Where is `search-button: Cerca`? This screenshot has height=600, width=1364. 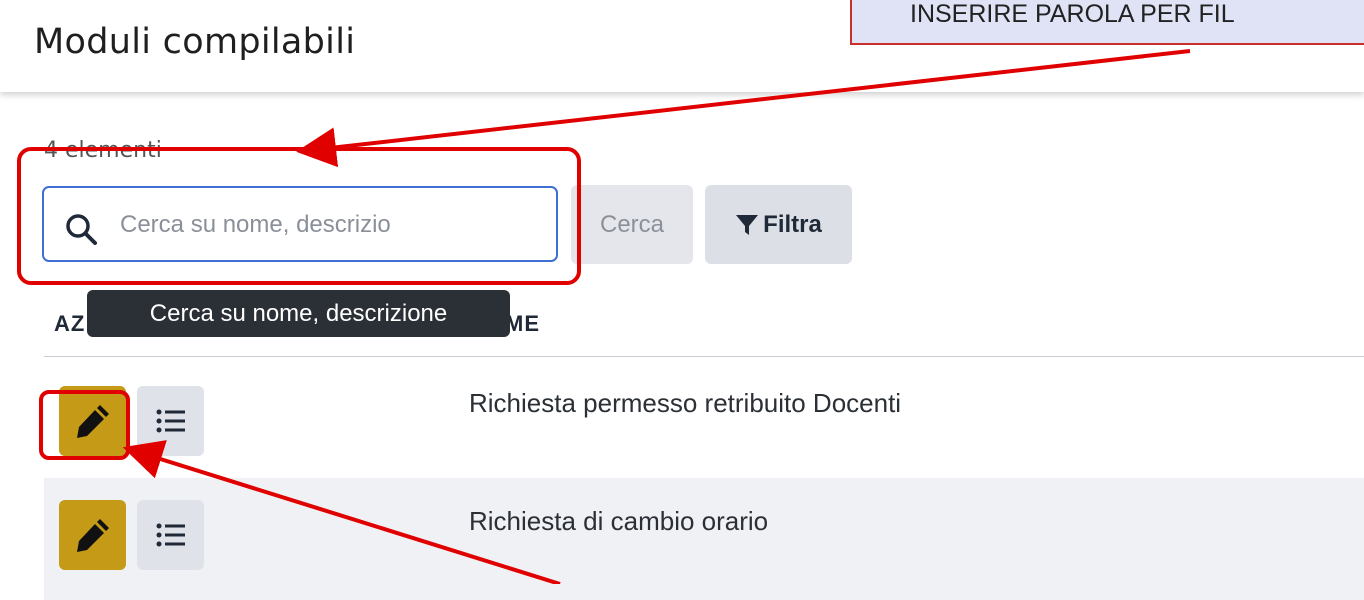 search-button: Cerca is located at coordinates (632, 224).